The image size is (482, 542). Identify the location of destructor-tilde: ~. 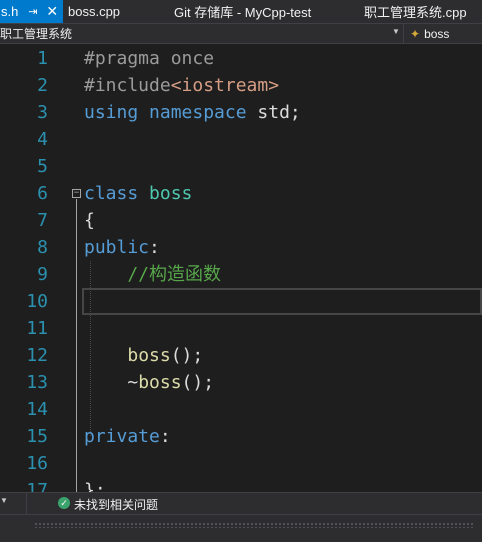
(111, 382).